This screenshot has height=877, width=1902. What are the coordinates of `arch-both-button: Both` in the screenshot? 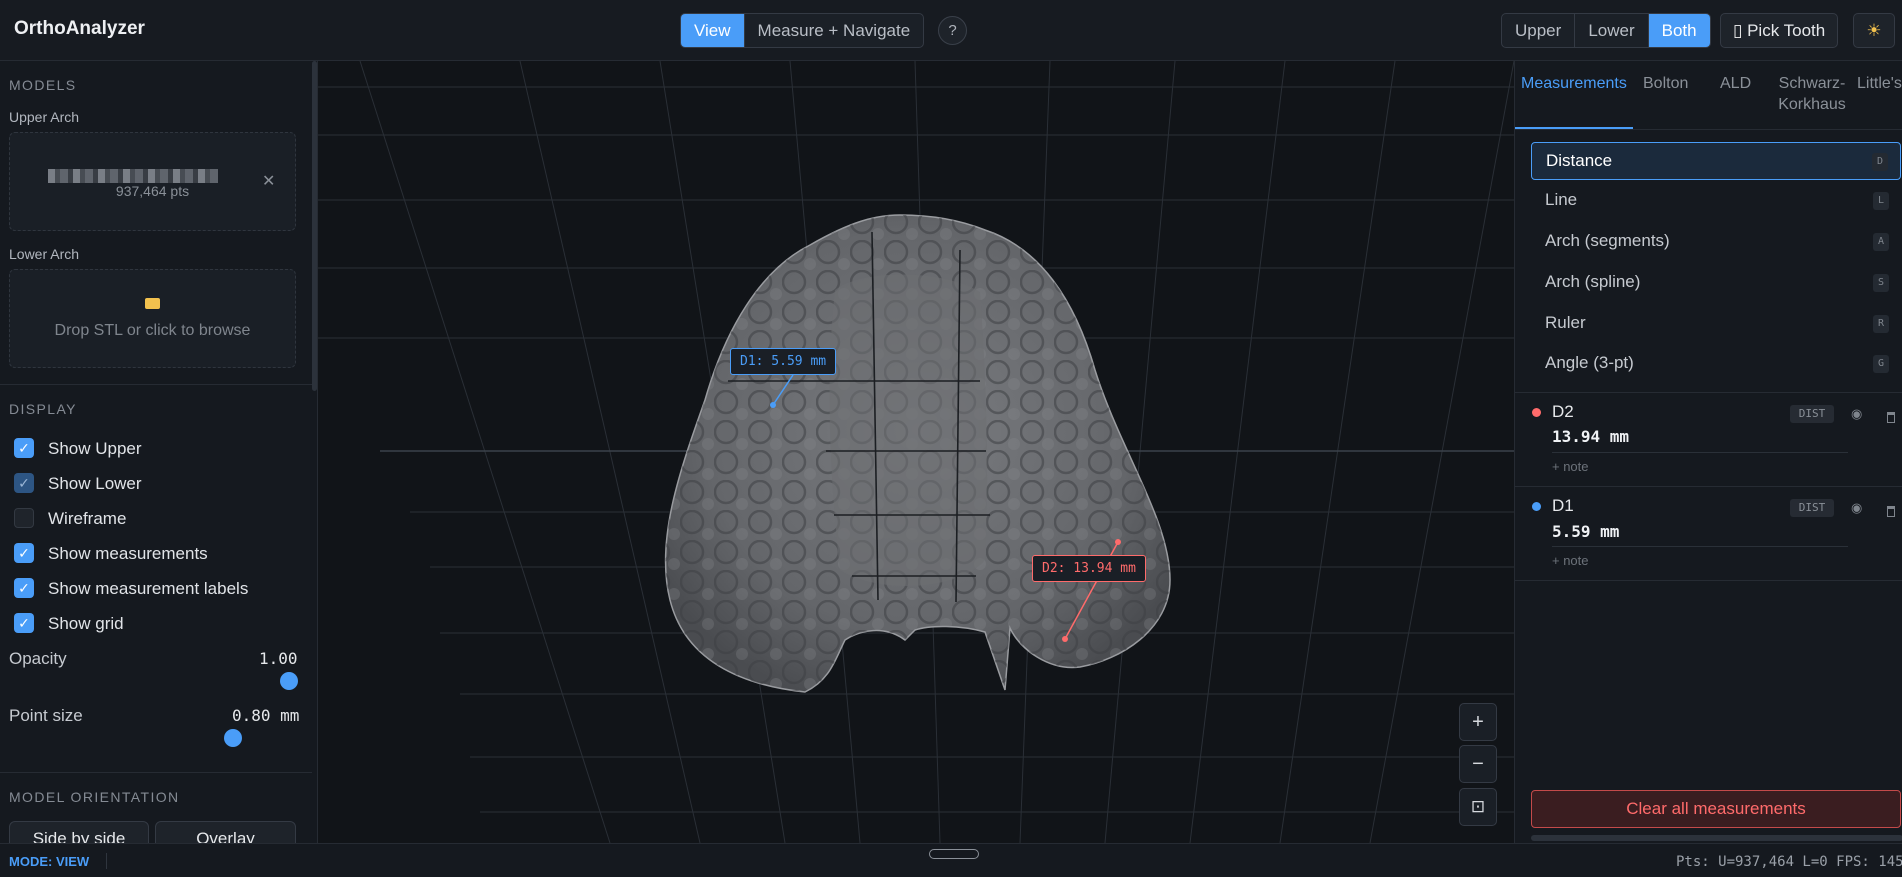 It's located at (1679, 30).